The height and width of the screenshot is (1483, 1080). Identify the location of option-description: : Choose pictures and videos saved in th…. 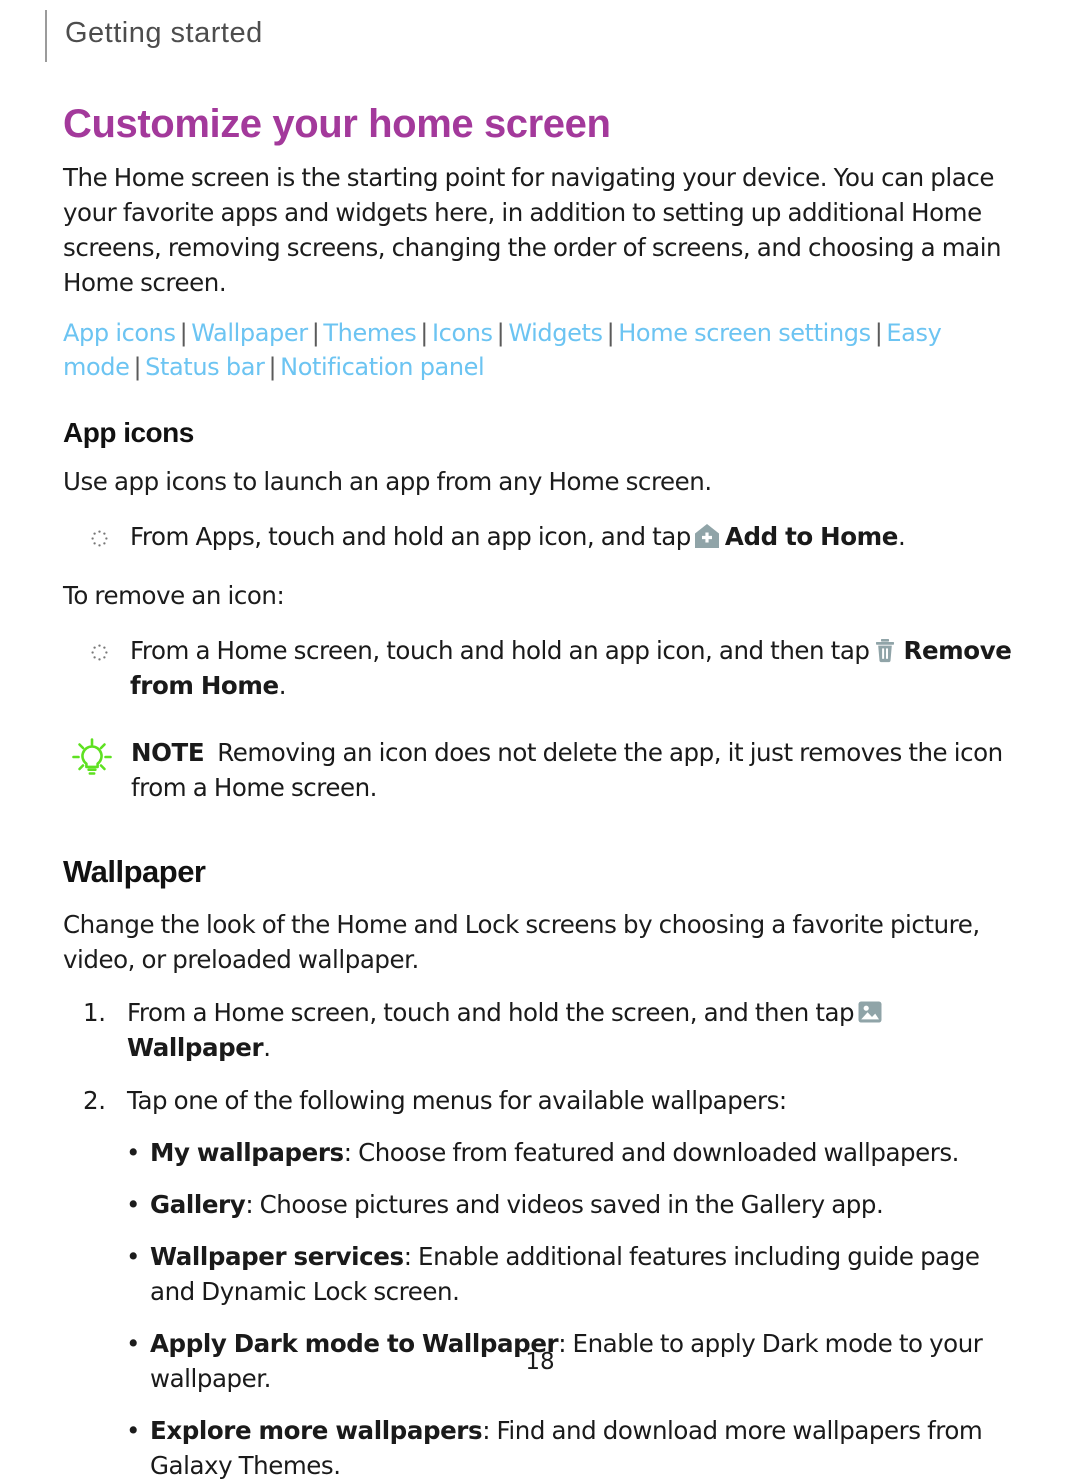
(564, 1204).